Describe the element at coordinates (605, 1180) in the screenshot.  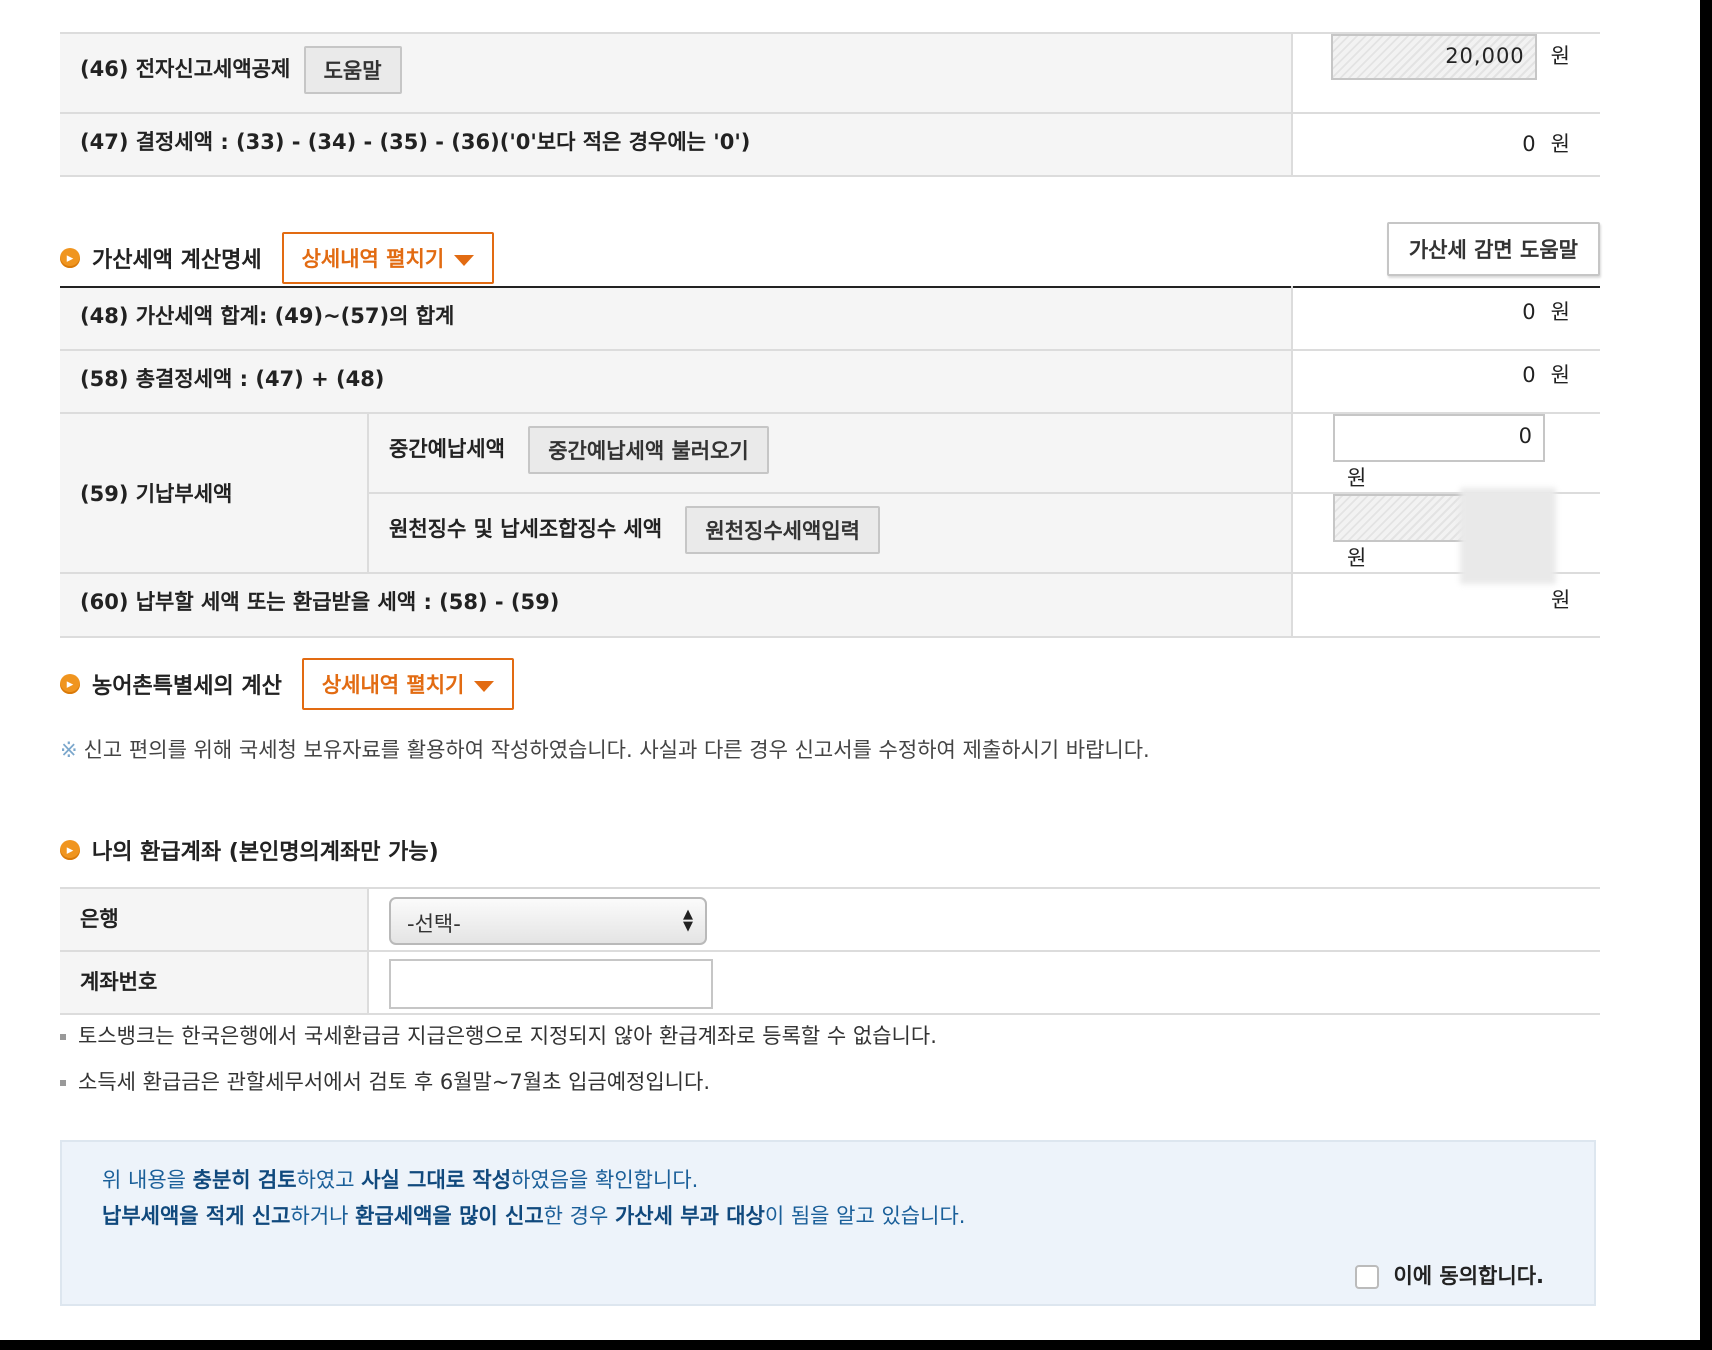
I see `confirm-seg: 하였음을 확인합니다.` at that location.